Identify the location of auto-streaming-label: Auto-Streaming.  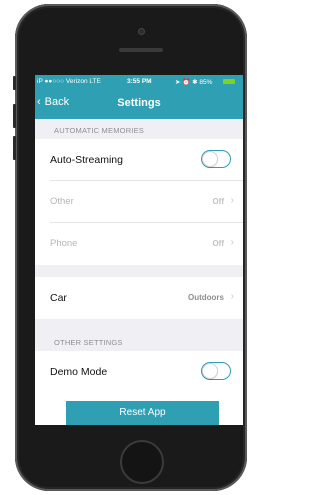
(86, 160).